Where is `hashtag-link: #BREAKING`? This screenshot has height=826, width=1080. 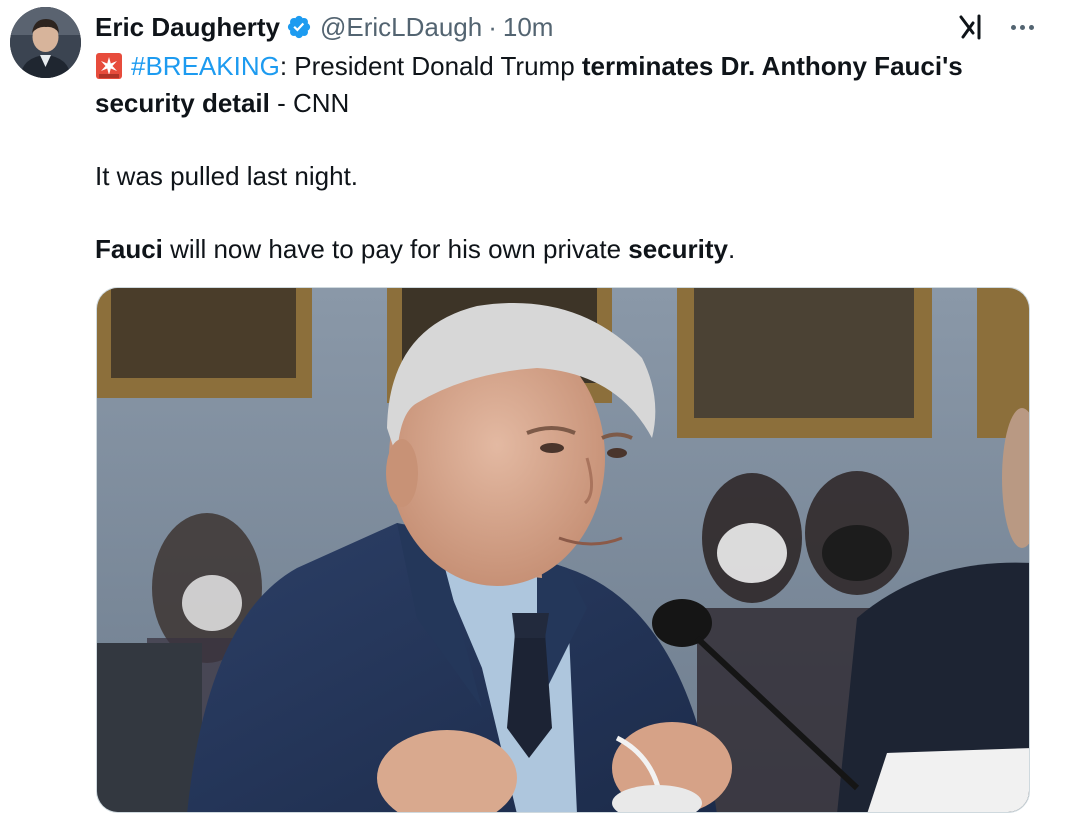
hashtag-link: #BREAKING is located at coordinates (205, 66).